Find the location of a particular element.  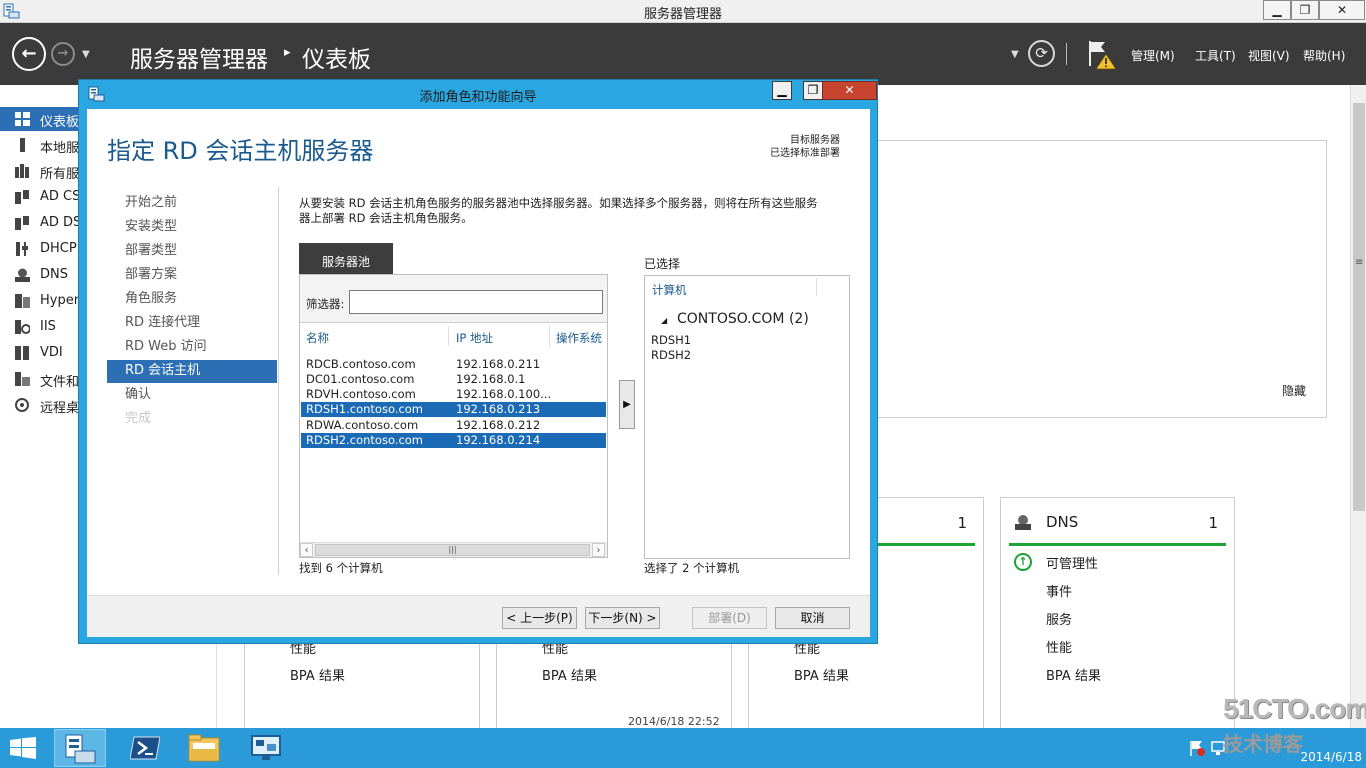

destination-server-label: 目标服务器 已选择标准部署 is located at coordinates (805, 147).